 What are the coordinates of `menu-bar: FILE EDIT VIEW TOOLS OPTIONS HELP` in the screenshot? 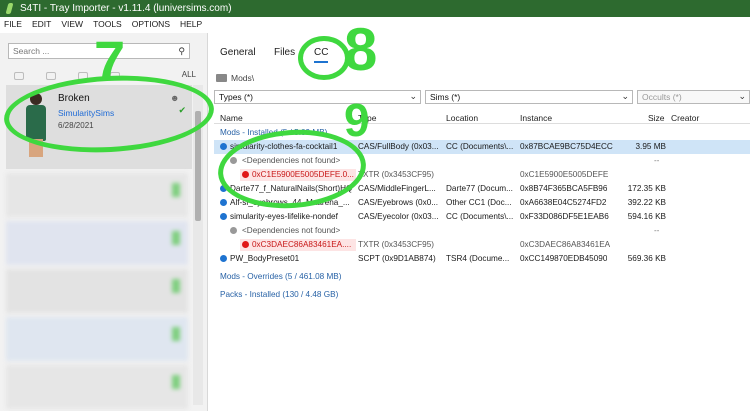 It's located at (375, 24).